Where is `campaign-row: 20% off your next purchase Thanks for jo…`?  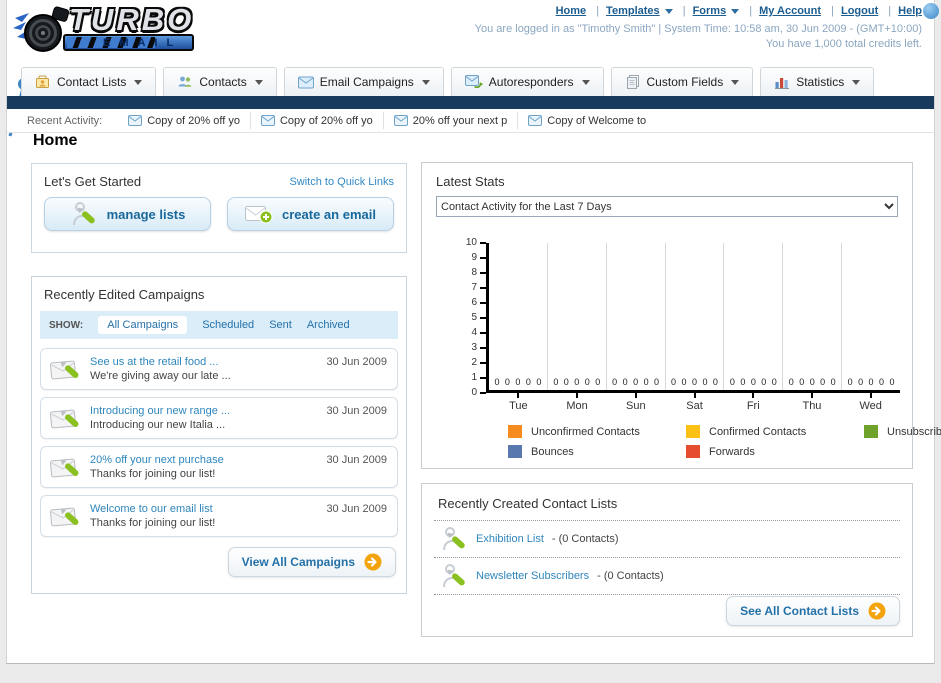
campaign-row: 20% off your next purchase Thanks for jo… is located at coordinates (219, 467).